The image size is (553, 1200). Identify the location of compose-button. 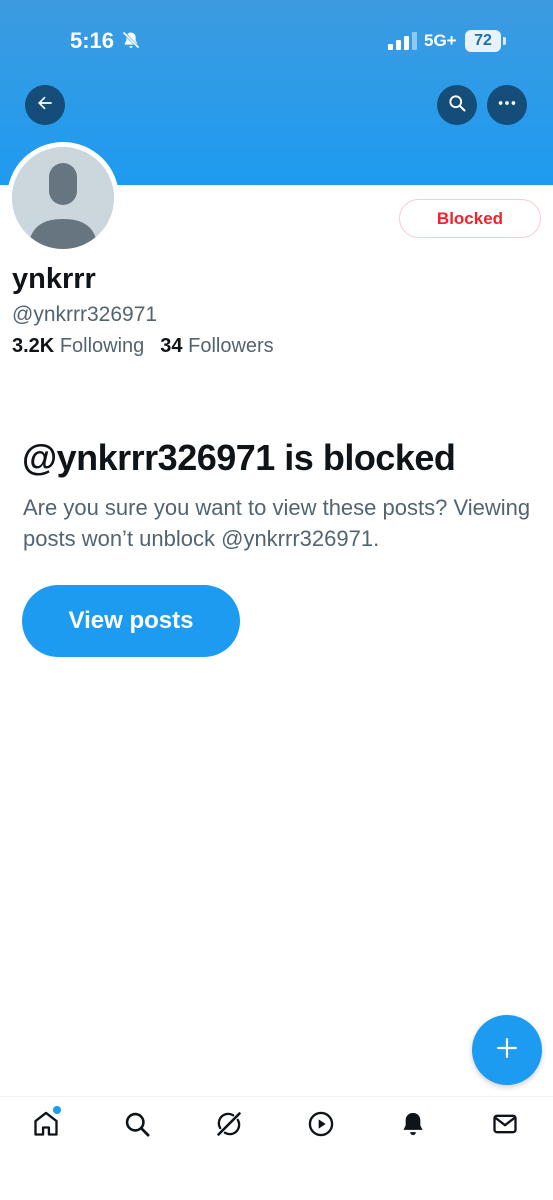
(507, 1050).